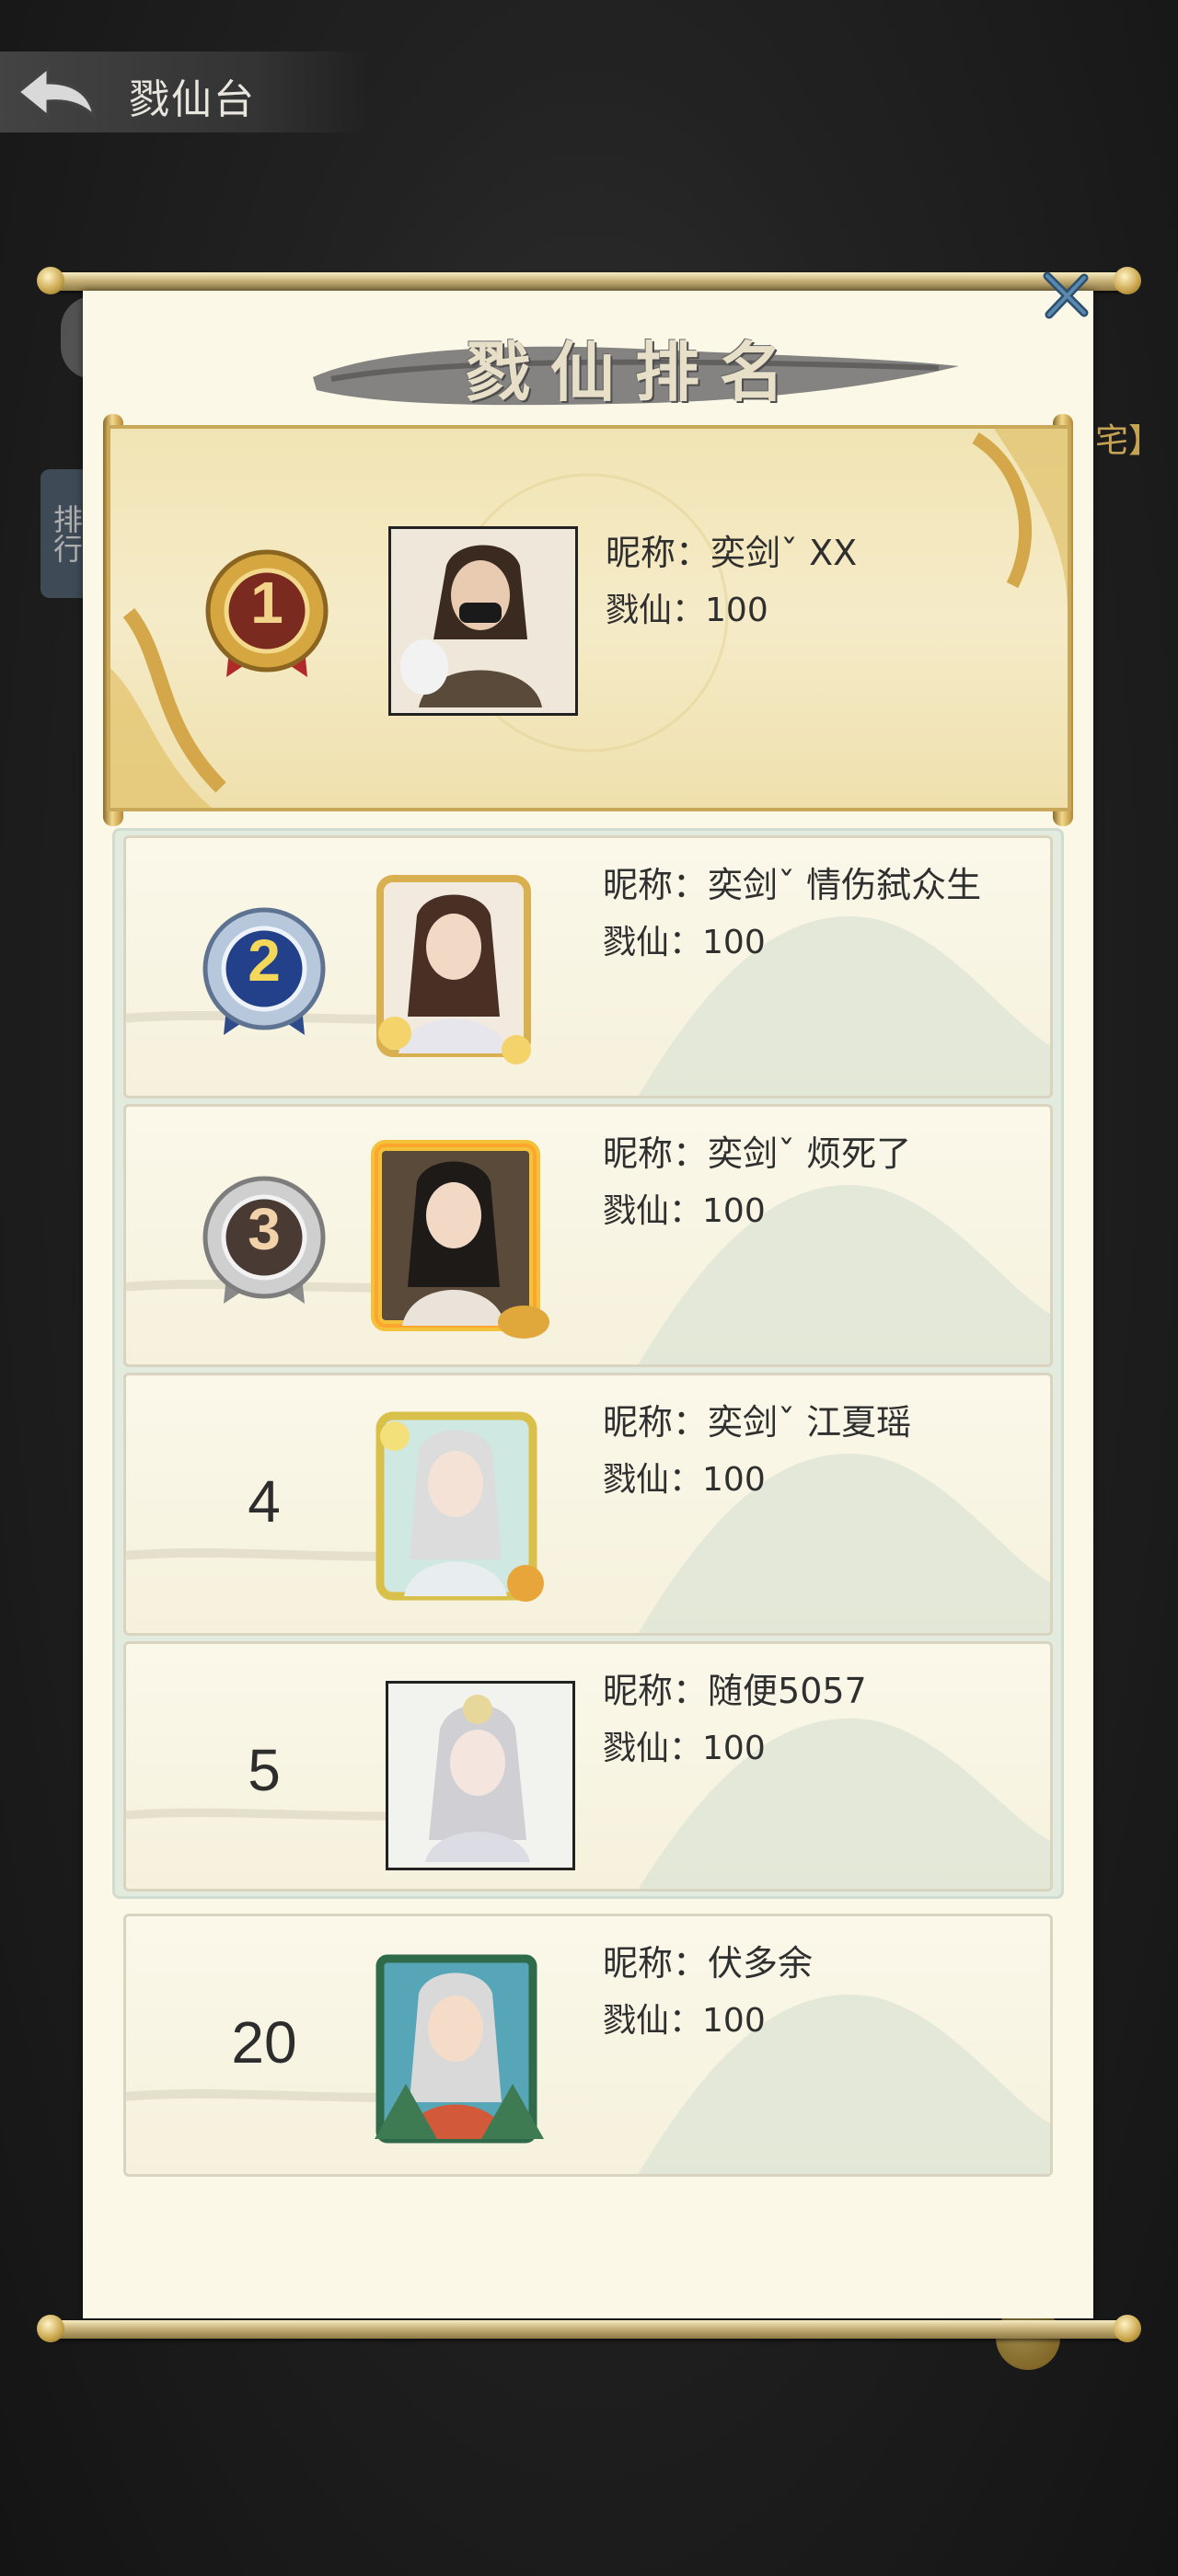 The width and height of the screenshot is (1178, 2576). Describe the element at coordinates (708, 1963) in the screenshot. I see `player-nickname: 昵称：伏多余` at that location.